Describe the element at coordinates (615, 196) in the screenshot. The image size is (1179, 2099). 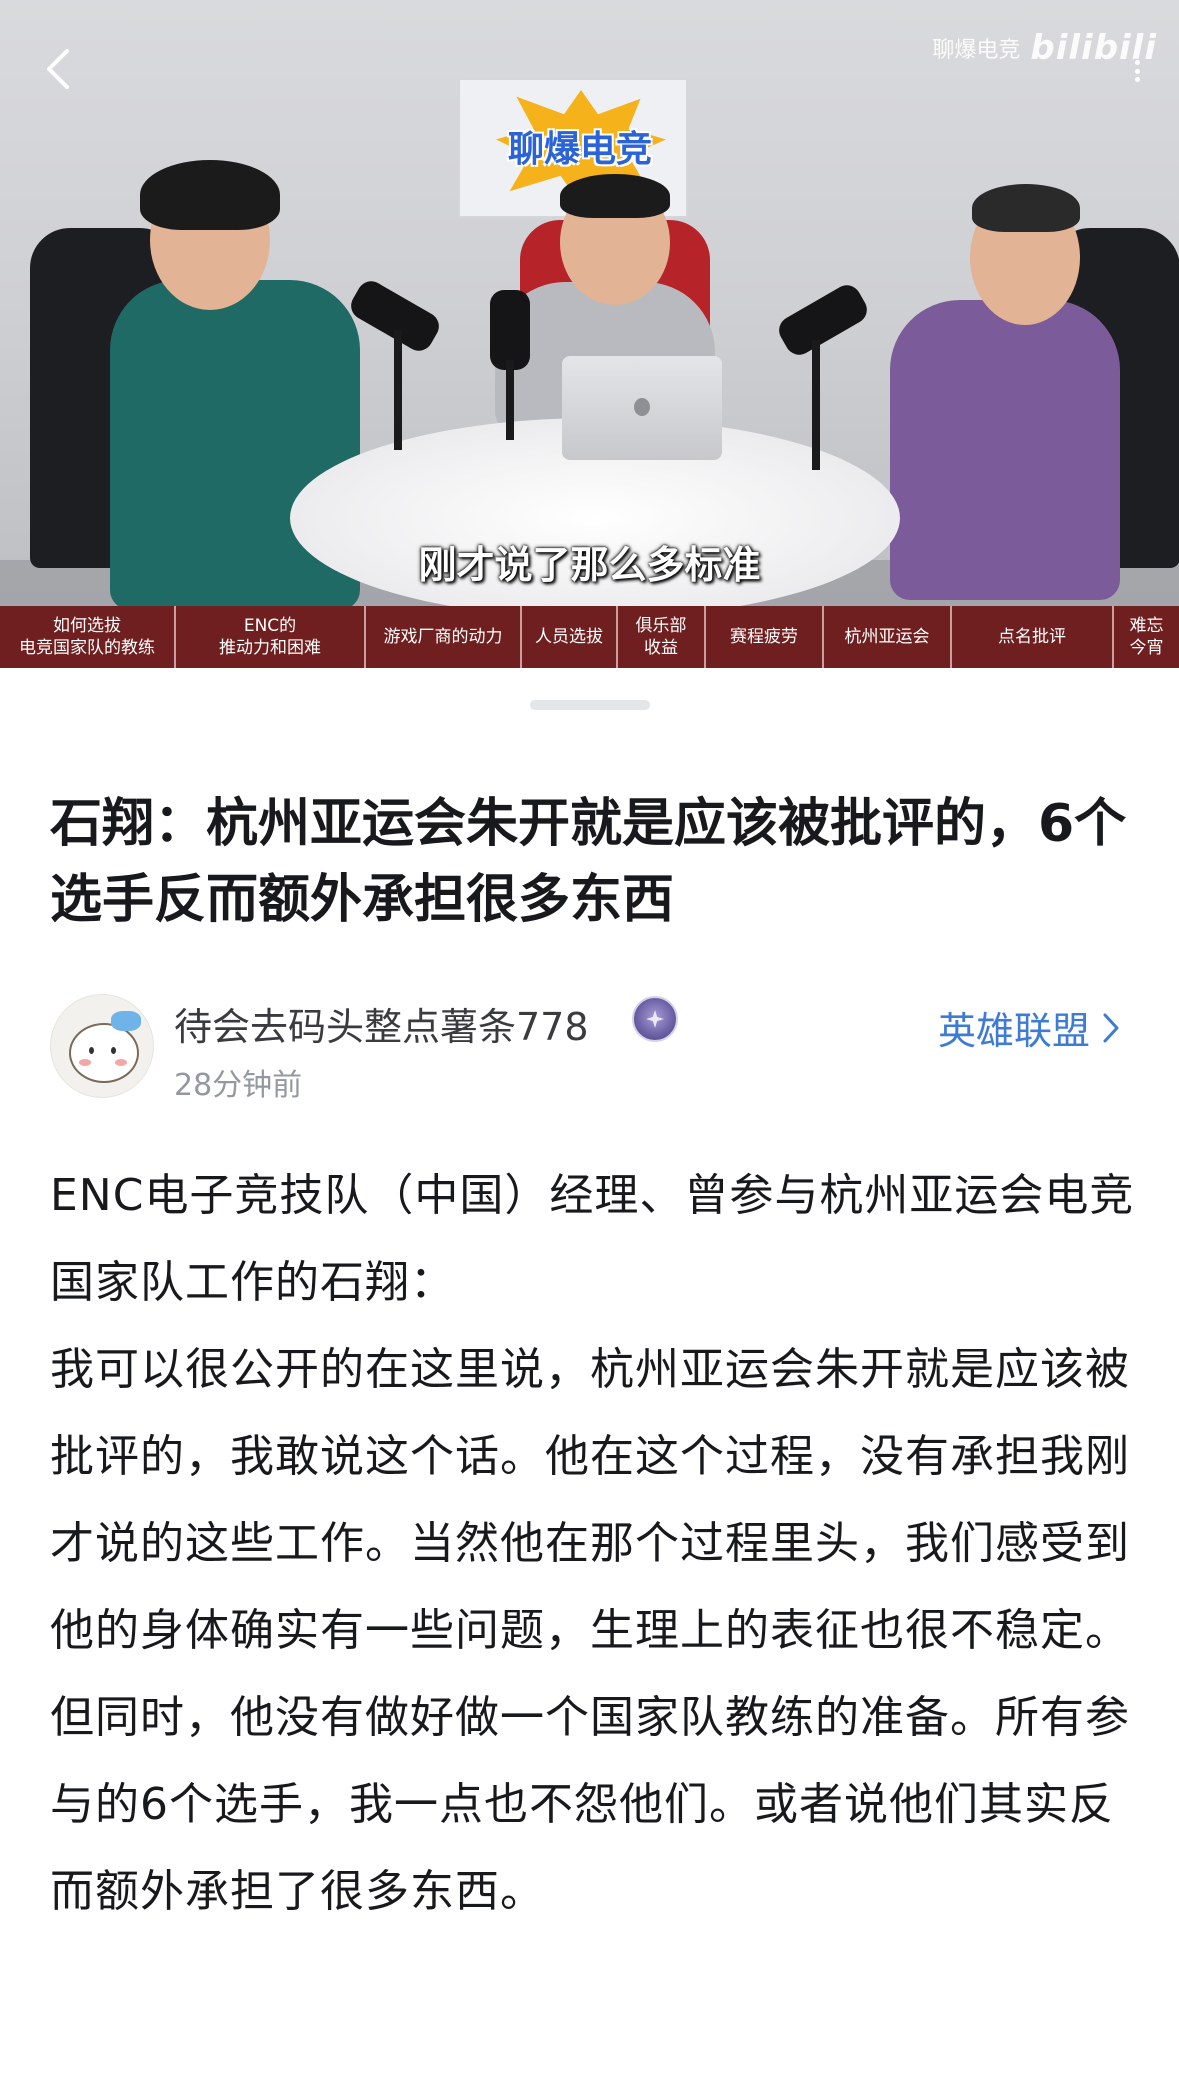
I see `center-host-hair` at that location.